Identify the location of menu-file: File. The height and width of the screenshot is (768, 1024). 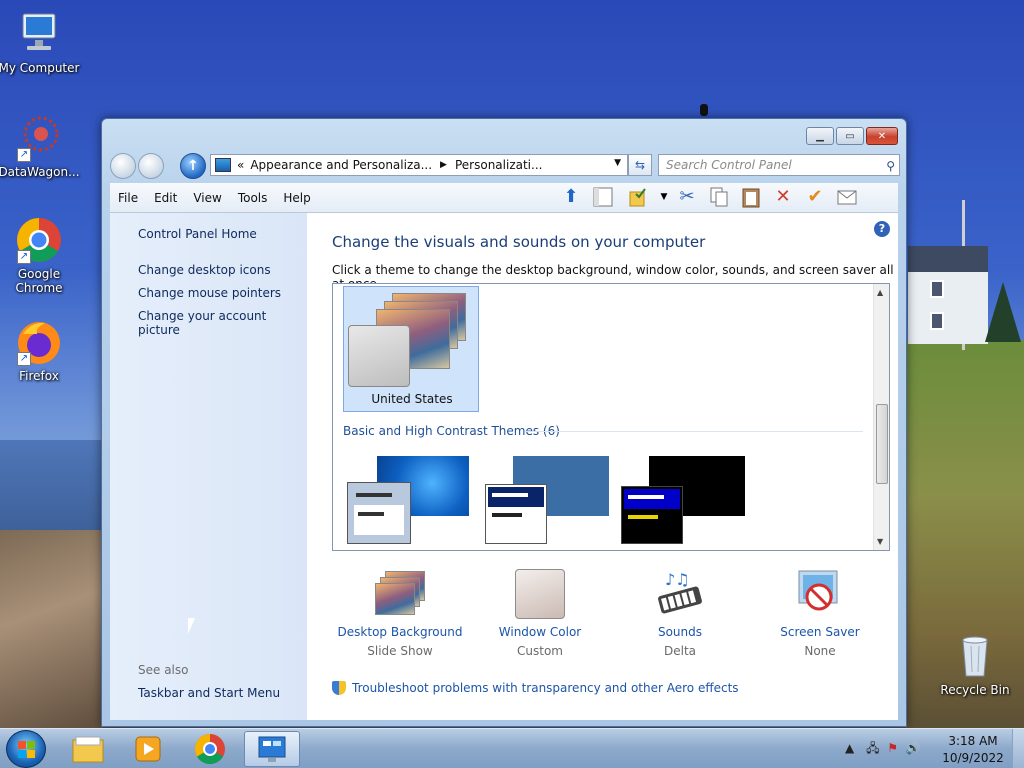
(128, 198).